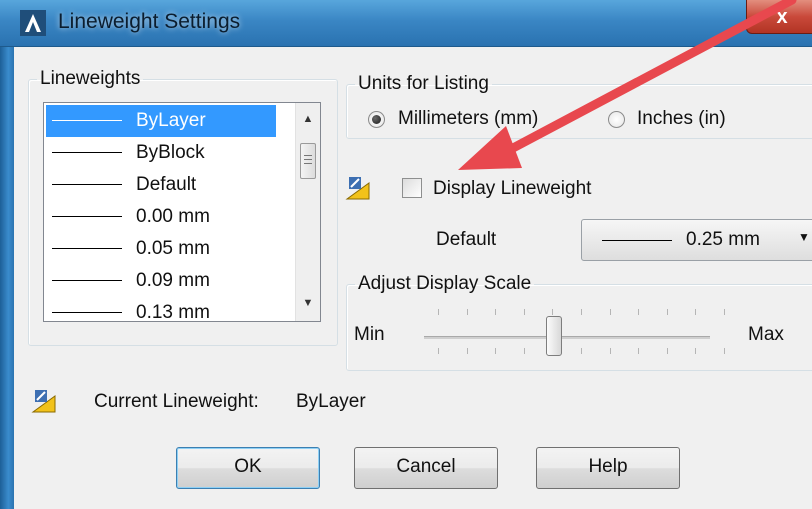 This screenshot has width=812, height=509. Describe the element at coordinates (567, 337) in the screenshot. I see `display-scale-slider-track` at that location.